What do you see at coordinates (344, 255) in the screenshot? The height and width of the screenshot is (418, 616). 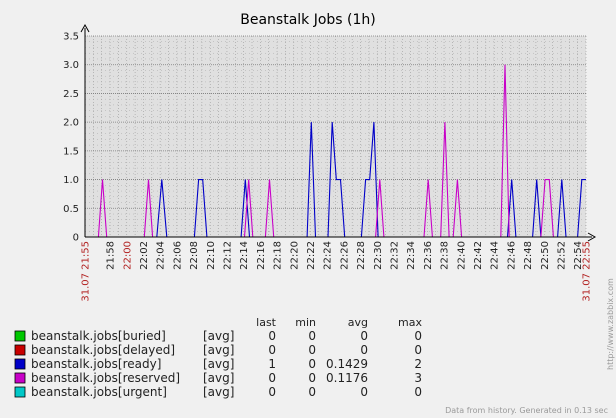 I see `x-tick-label: 22:26` at bounding box center [344, 255].